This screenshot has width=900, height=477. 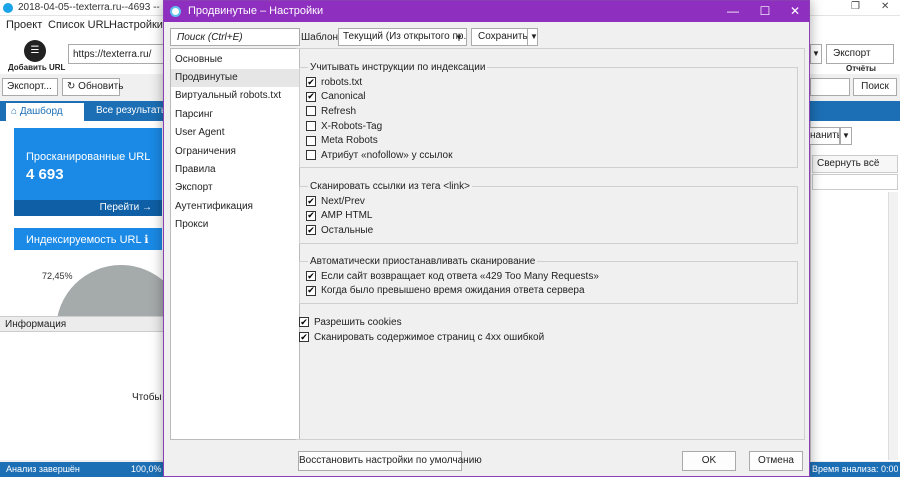 I want to click on refresh-label: Обновить, so click(x=101, y=86).